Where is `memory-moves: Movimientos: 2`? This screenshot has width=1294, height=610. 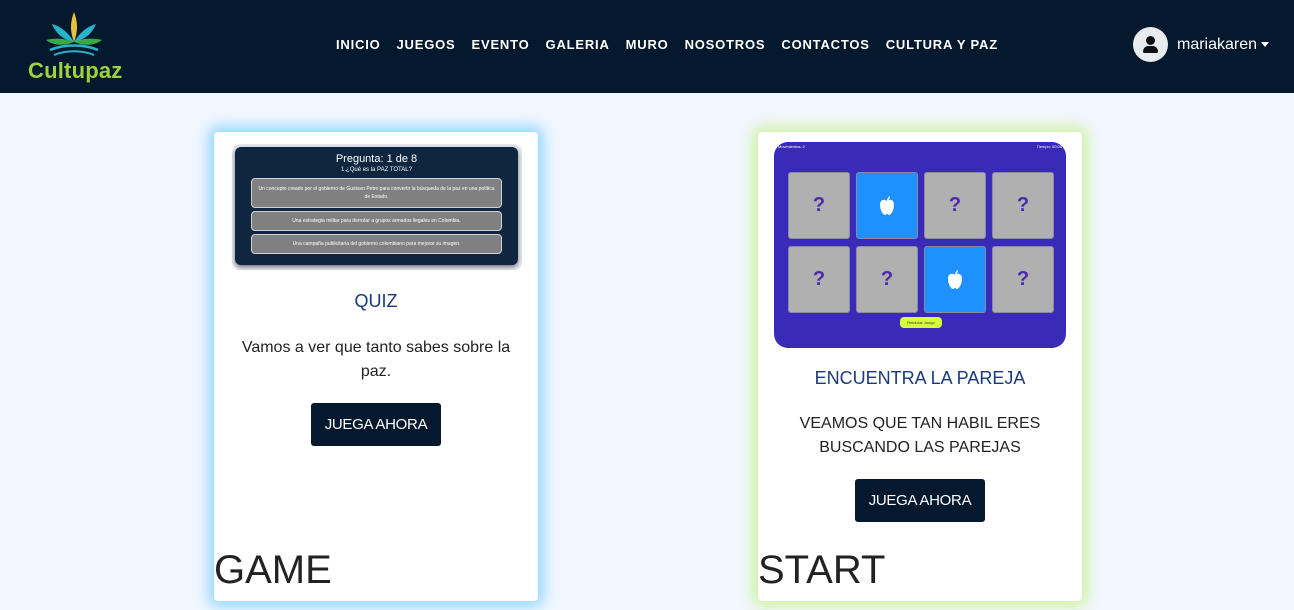 memory-moves: Movimientos: 2 is located at coordinates (791, 146).